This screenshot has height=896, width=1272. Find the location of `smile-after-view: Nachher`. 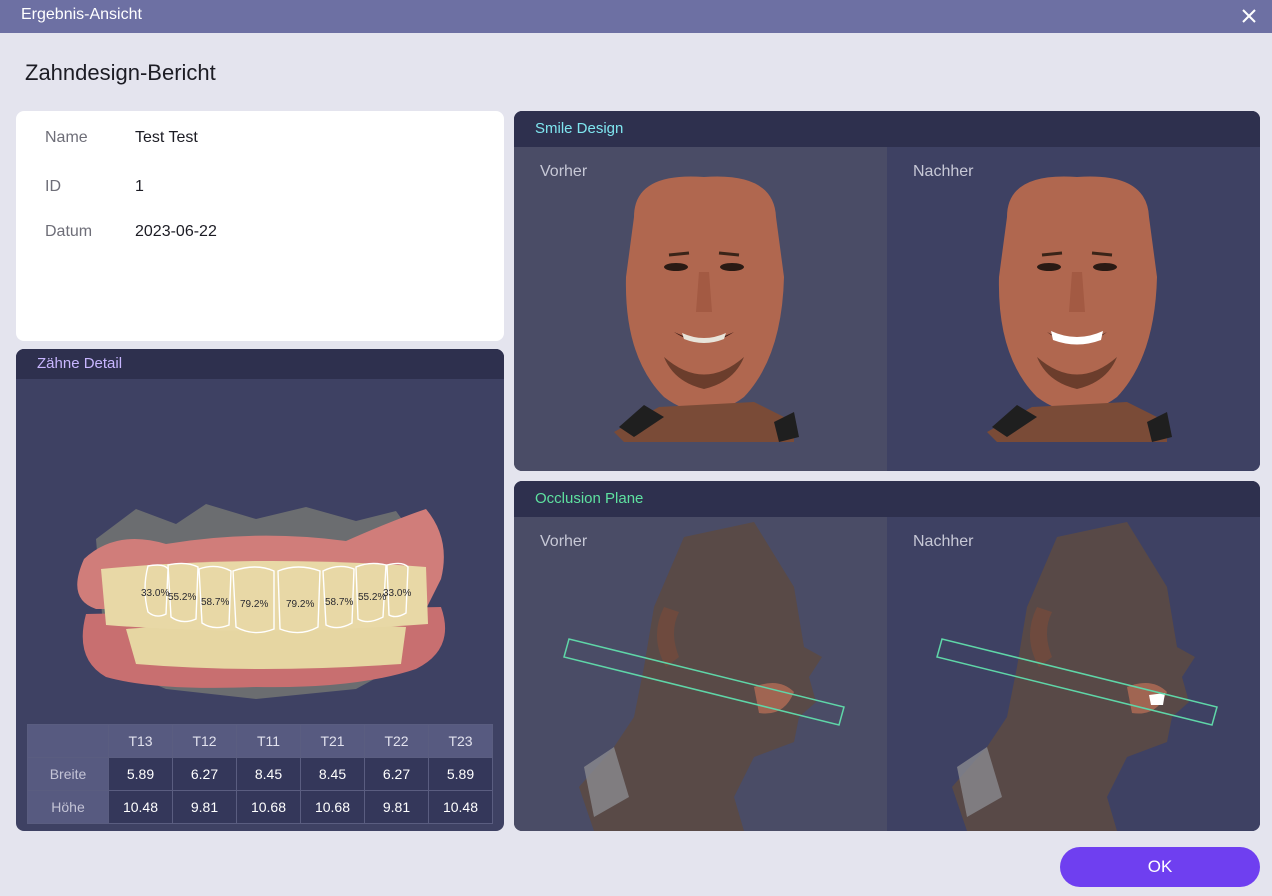

smile-after-view: Nachher is located at coordinates (1073, 309).